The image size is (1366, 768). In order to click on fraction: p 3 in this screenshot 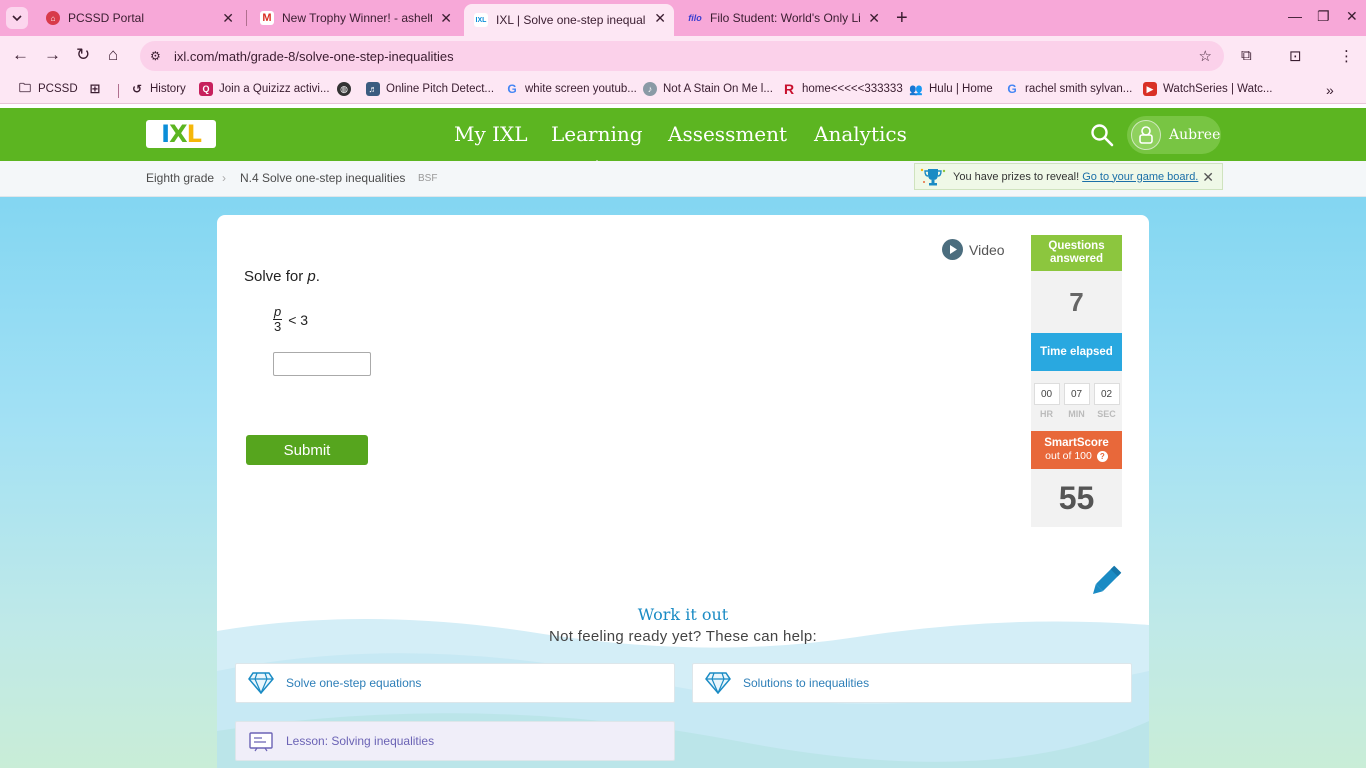, I will do `click(278, 319)`.